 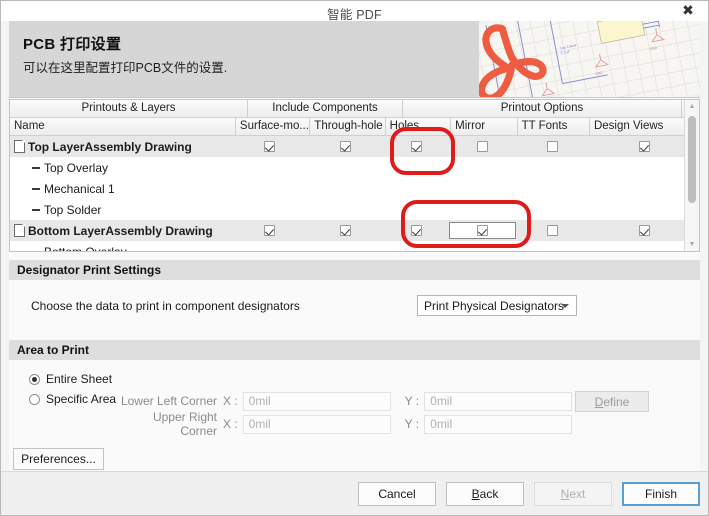 I want to click on section-header-area-to-print: Area to Print, so click(x=354, y=350).